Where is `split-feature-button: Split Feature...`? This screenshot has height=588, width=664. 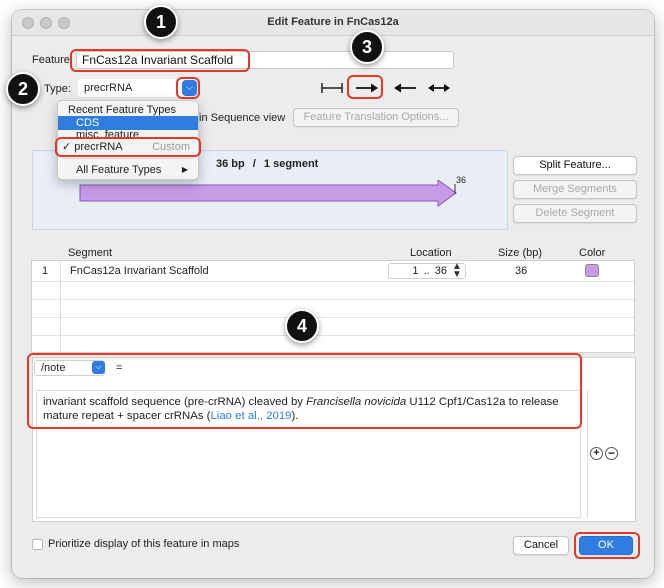
split-feature-button: Split Feature... is located at coordinates (575, 165).